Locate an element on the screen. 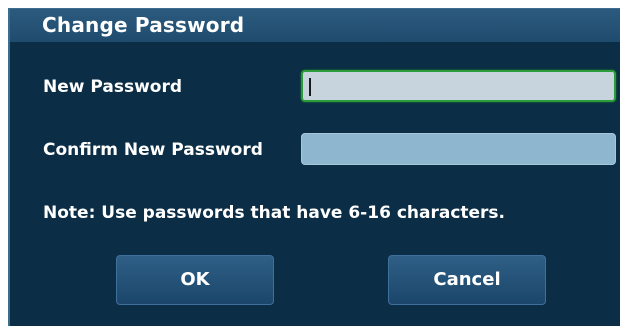 The height and width of the screenshot is (327, 622). dialog-title: Change Password is located at coordinates (143, 25).